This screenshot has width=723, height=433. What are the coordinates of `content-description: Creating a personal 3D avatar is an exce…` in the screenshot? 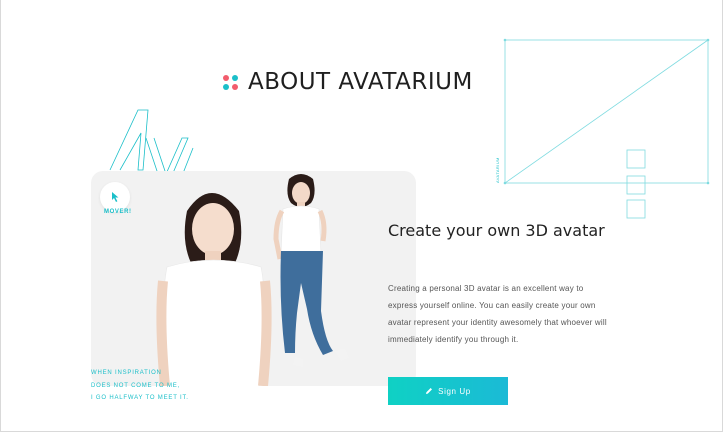 It's located at (497, 314).